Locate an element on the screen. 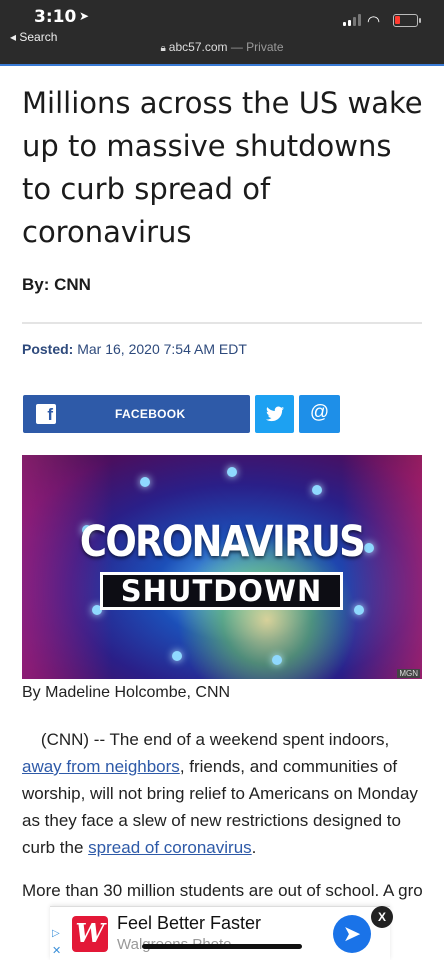 The image size is (444, 960). walgreens-logo-icon: W is located at coordinates (90, 934).